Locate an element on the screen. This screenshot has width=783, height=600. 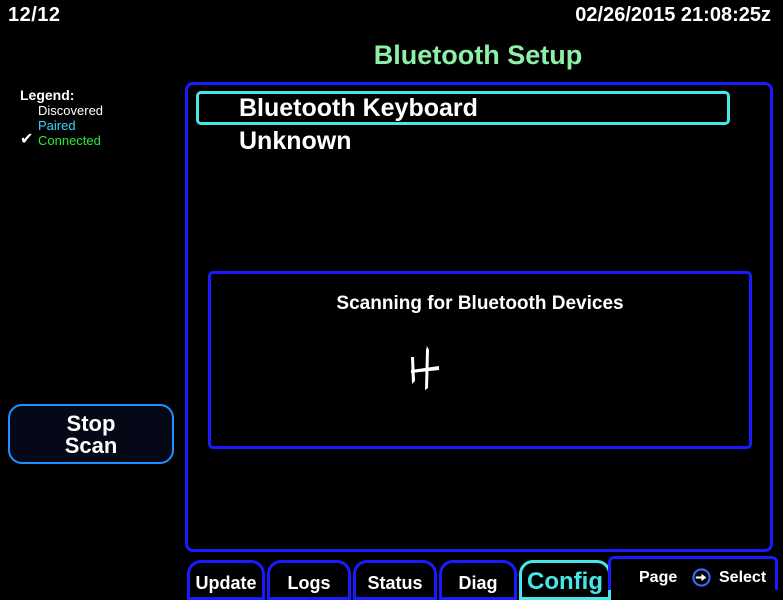
datetime: 02/26/2015 21:08:25z is located at coordinates (673, 15).